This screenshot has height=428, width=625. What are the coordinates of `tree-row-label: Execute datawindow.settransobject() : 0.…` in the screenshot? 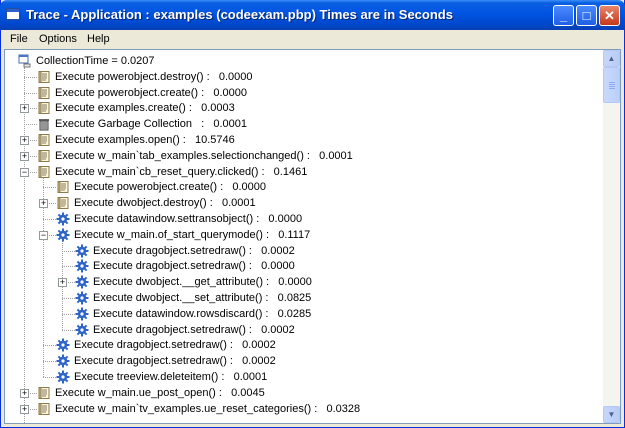 It's located at (188, 219).